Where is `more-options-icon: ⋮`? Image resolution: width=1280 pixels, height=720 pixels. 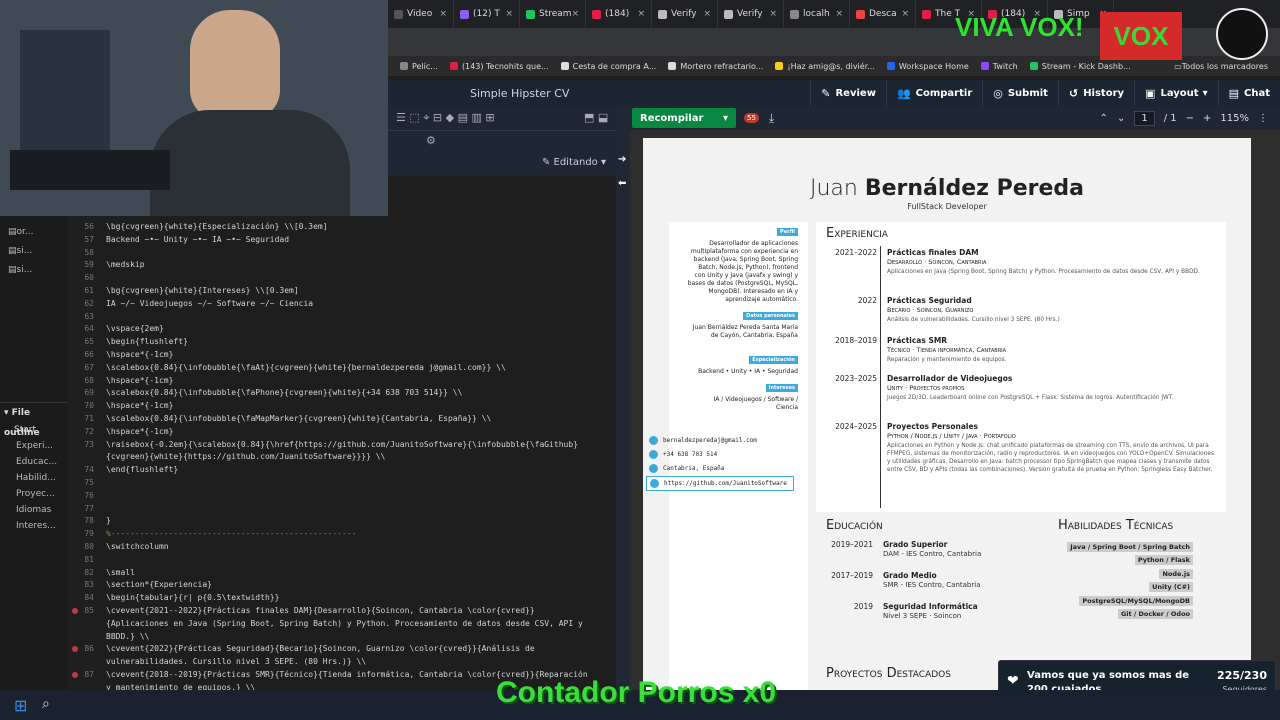 more-options-icon: ⋮ is located at coordinates (1263, 118).